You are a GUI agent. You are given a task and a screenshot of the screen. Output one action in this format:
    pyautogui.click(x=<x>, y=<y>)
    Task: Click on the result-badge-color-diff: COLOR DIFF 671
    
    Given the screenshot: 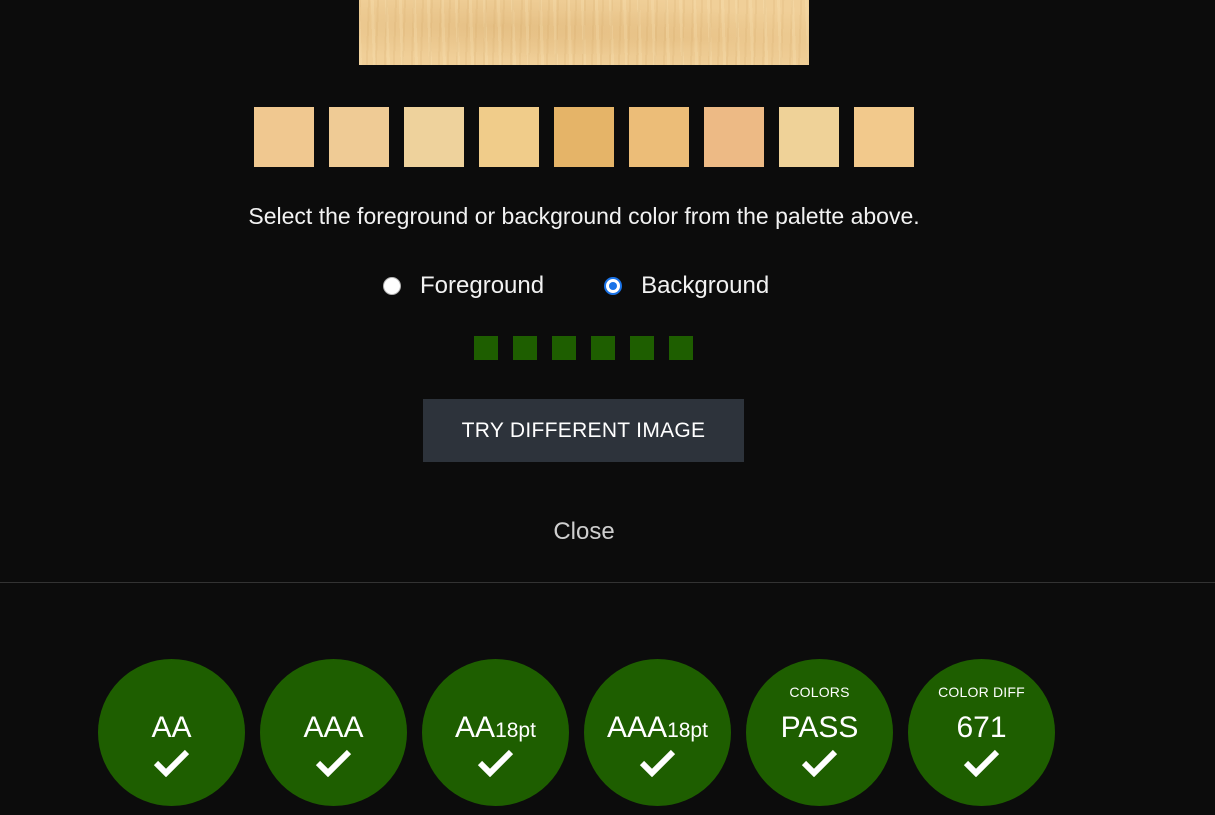 What is the action you would take?
    pyautogui.click(x=981, y=732)
    